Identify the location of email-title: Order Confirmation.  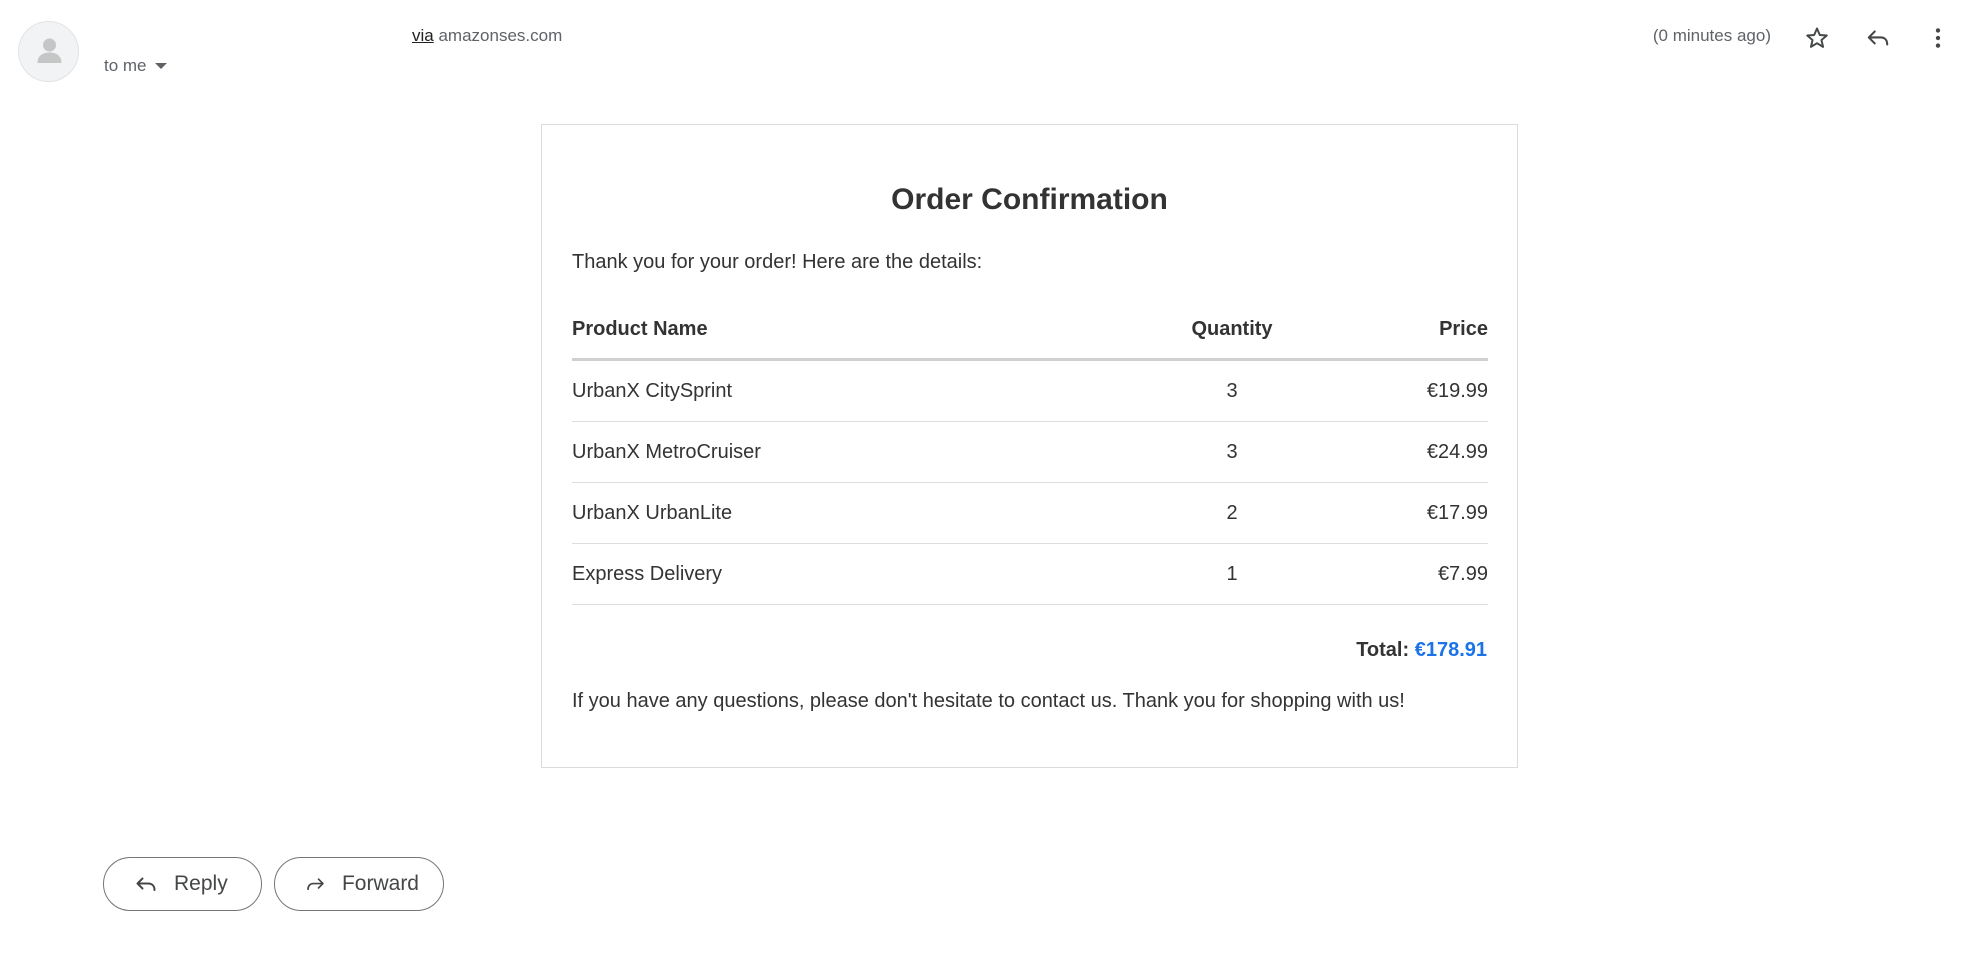
(1029, 199).